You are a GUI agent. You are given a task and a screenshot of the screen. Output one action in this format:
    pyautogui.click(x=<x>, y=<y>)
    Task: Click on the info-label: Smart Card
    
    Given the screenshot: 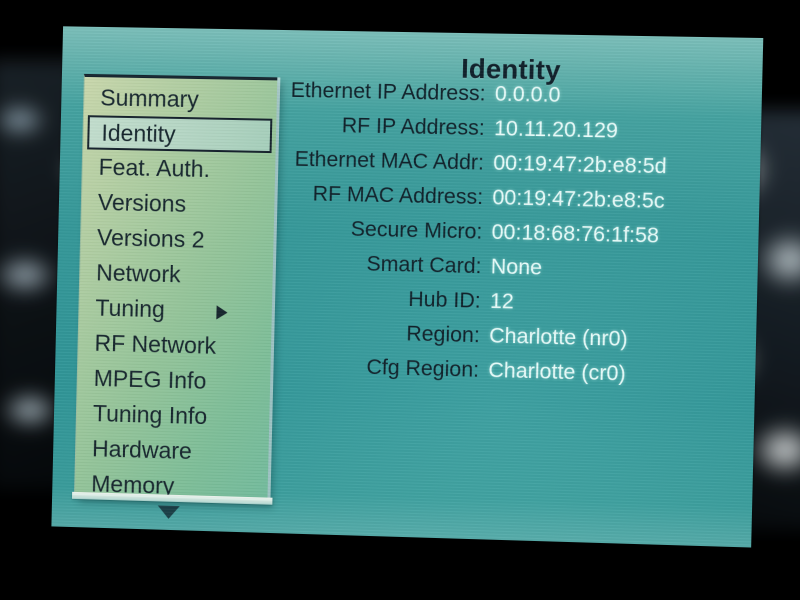 What is the action you would take?
    pyautogui.click(x=421, y=265)
    